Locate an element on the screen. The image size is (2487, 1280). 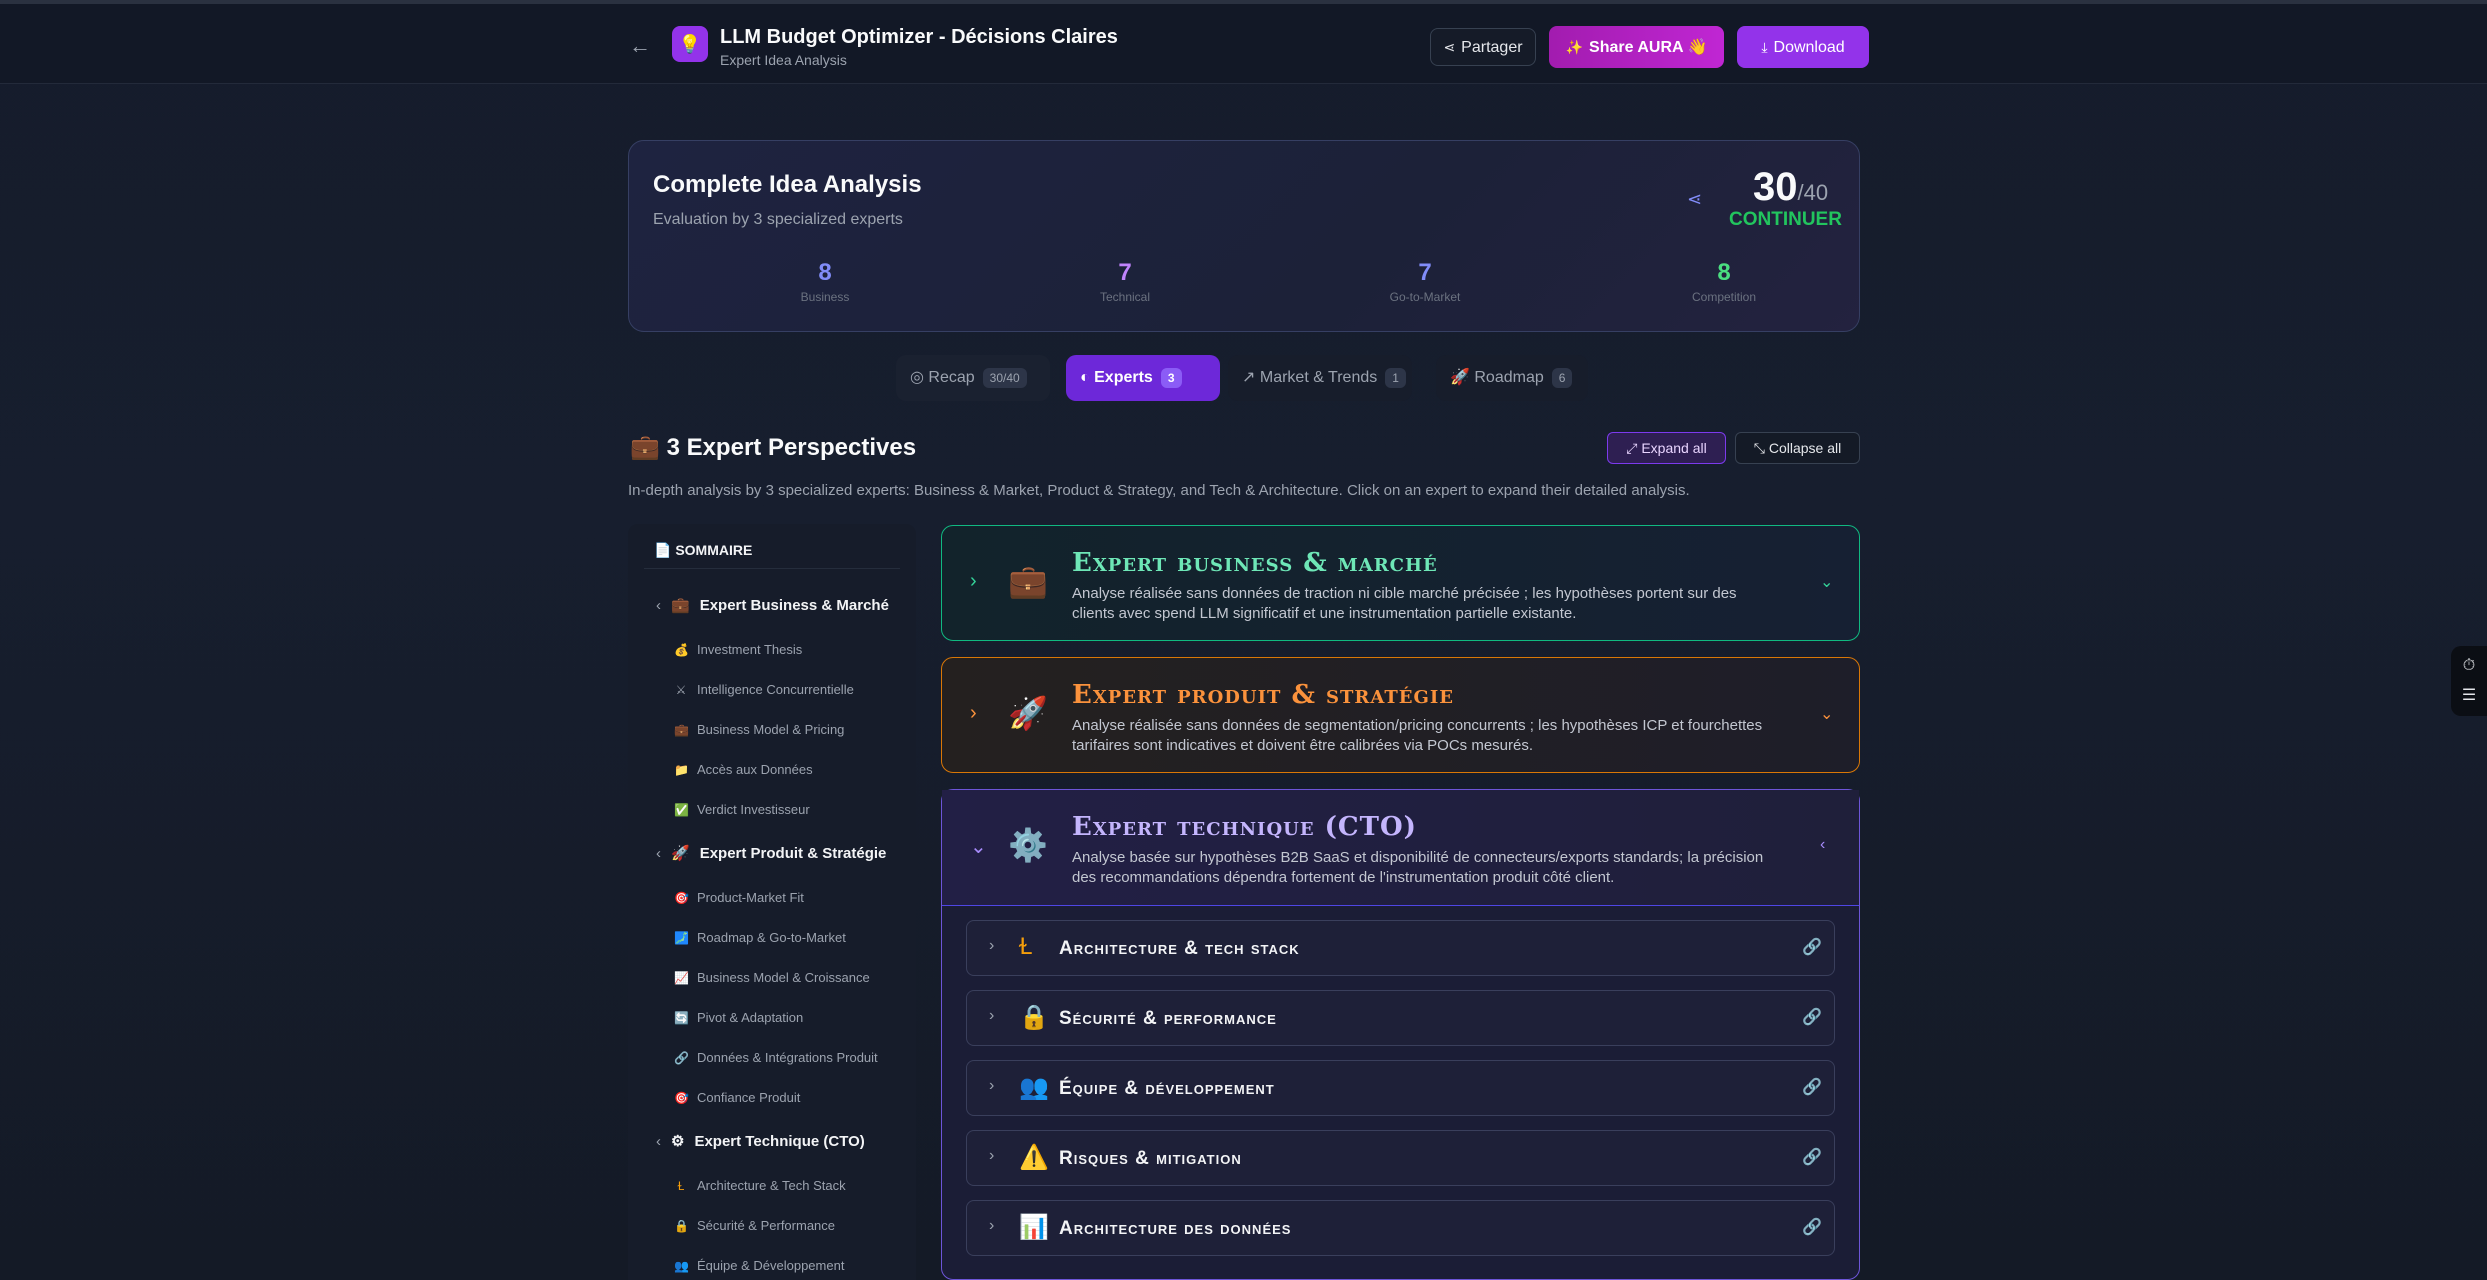
tab-roadmap: 🚀 Roadmap 6 is located at coordinates (1512, 378).